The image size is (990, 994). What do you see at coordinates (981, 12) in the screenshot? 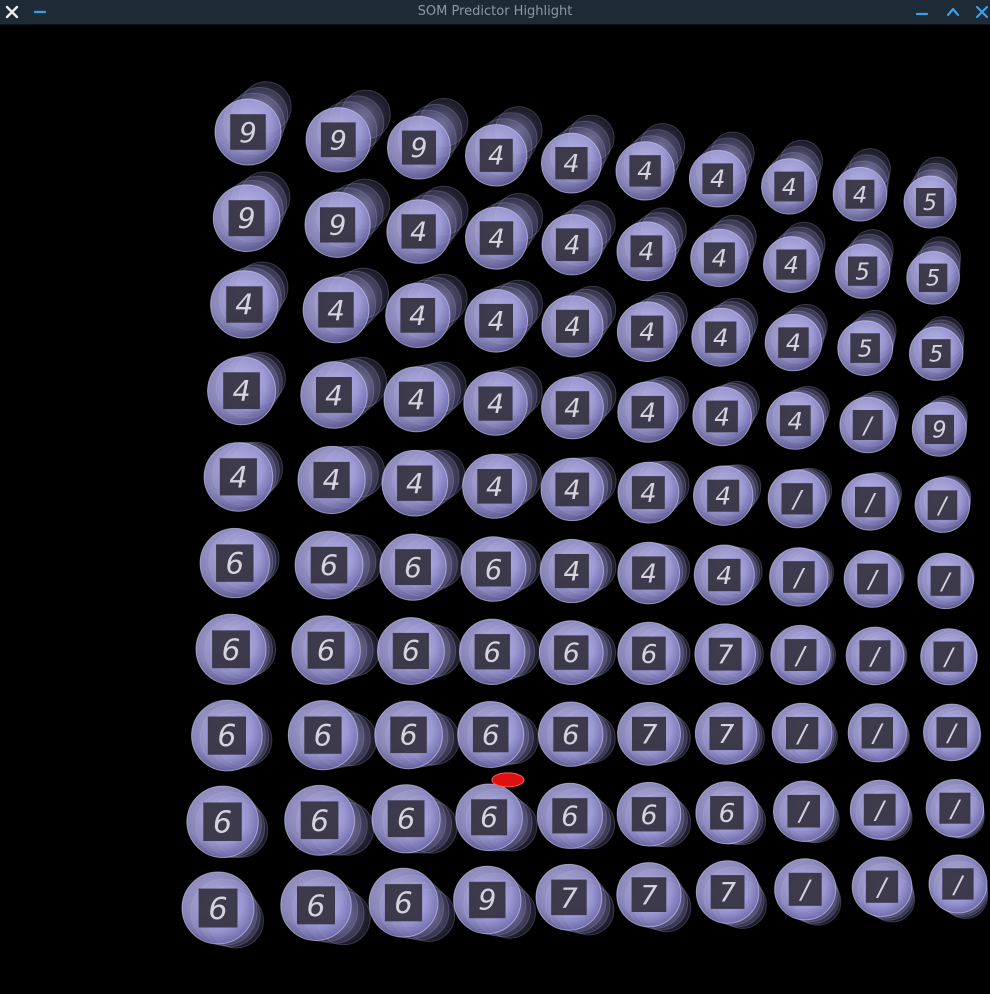
I see `close-button` at bounding box center [981, 12].